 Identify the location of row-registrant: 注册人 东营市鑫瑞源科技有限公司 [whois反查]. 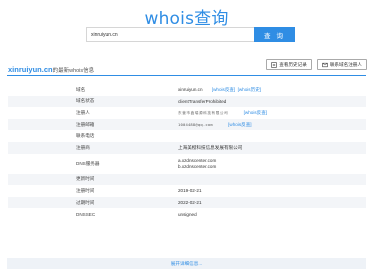
(187, 113).